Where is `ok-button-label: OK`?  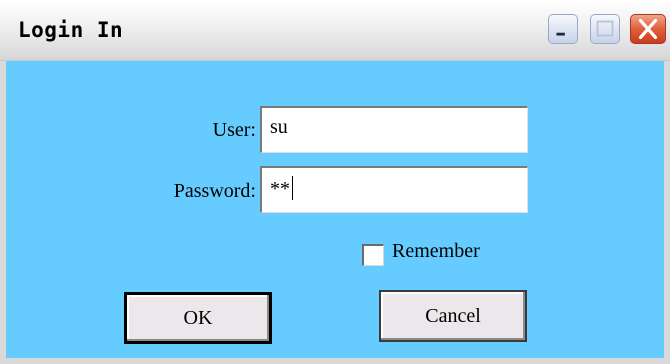
ok-button-label: OK is located at coordinates (198, 317).